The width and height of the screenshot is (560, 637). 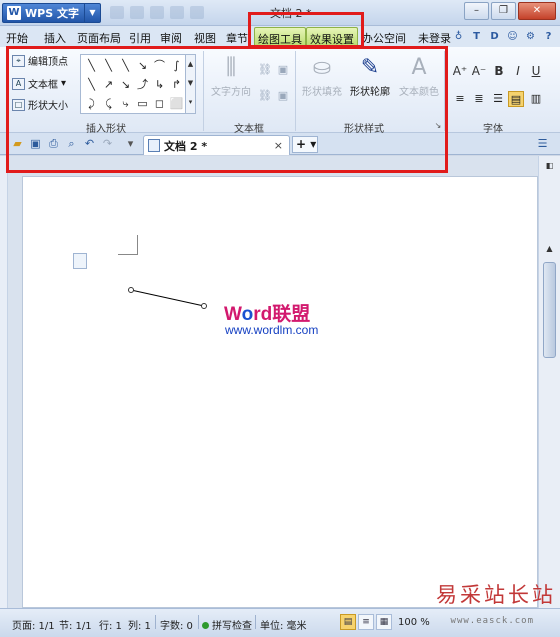 I want to click on arrow-down-shape-icon: ↘, so click(x=125, y=84).